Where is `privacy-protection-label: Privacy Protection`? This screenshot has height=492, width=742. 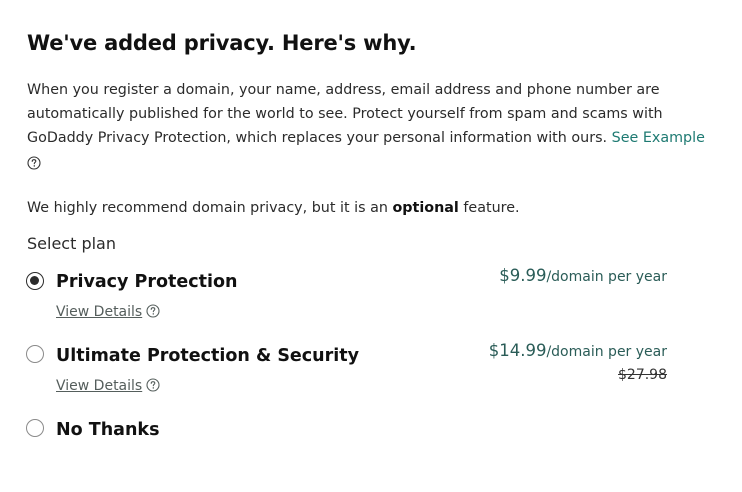
privacy-protection-label: Privacy Protection is located at coordinates (146, 282).